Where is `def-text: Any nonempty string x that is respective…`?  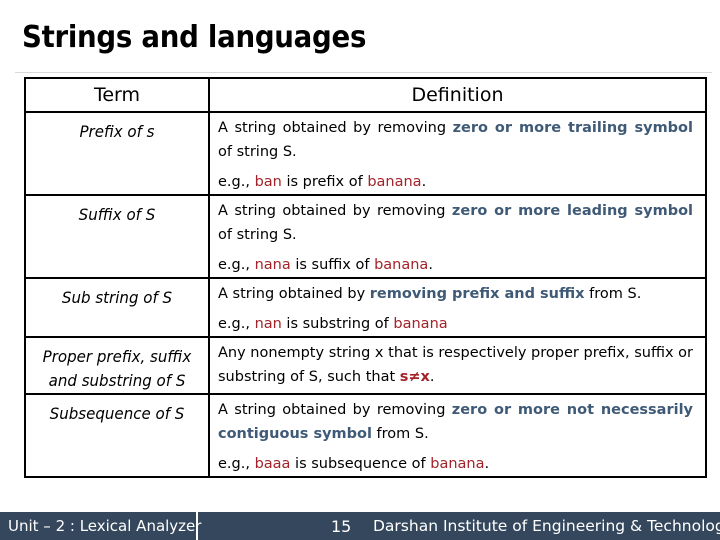 def-text: Any nonempty string x that is respective… is located at coordinates (455, 365).